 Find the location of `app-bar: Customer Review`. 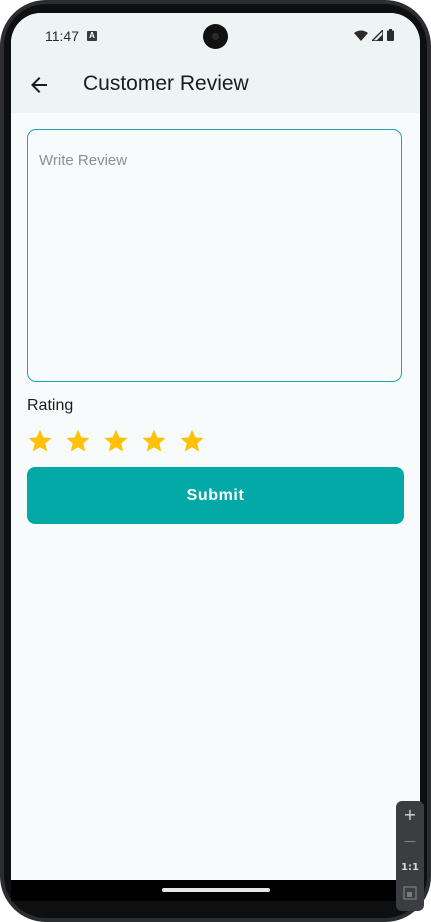

app-bar: Customer Review is located at coordinates (215, 86).